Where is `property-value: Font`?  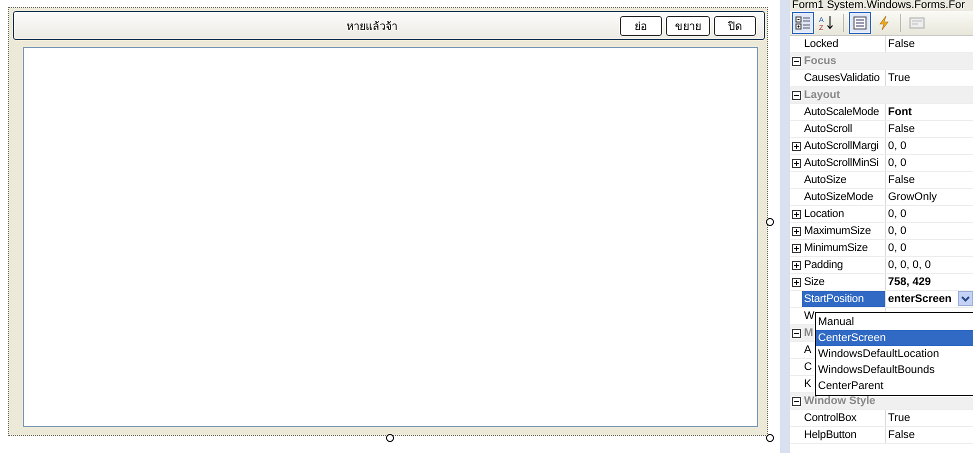
property-value: Font is located at coordinates (900, 112).